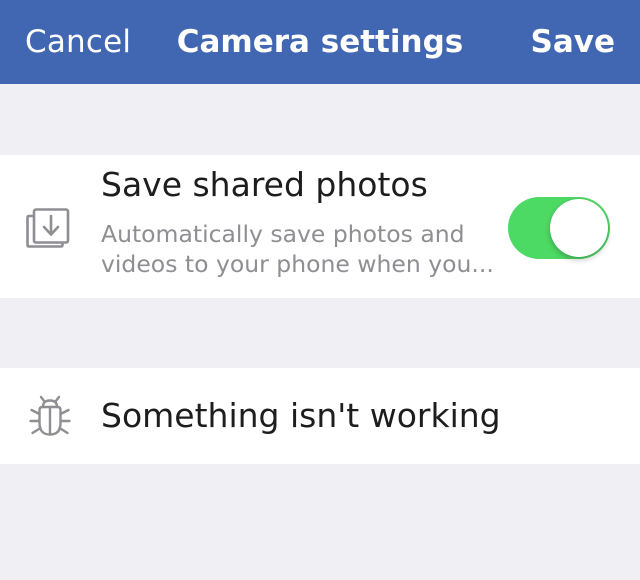  What do you see at coordinates (50, 415) in the screenshot?
I see `bug-icon` at bounding box center [50, 415].